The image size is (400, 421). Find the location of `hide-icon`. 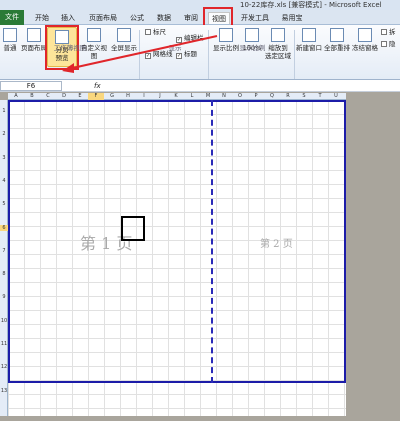

hide-icon is located at coordinates (384, 44).